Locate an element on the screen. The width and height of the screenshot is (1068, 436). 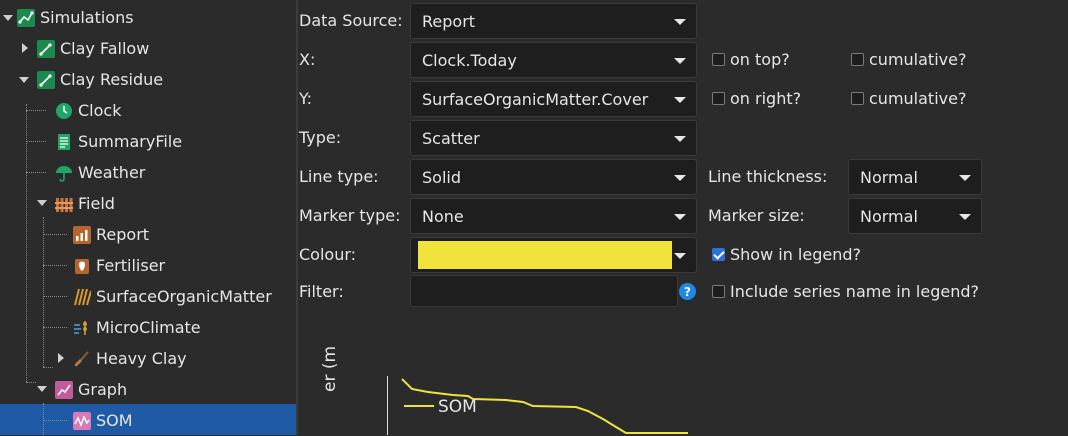
marker-size-dropdown: Normal is located at coordinates (915, 216).